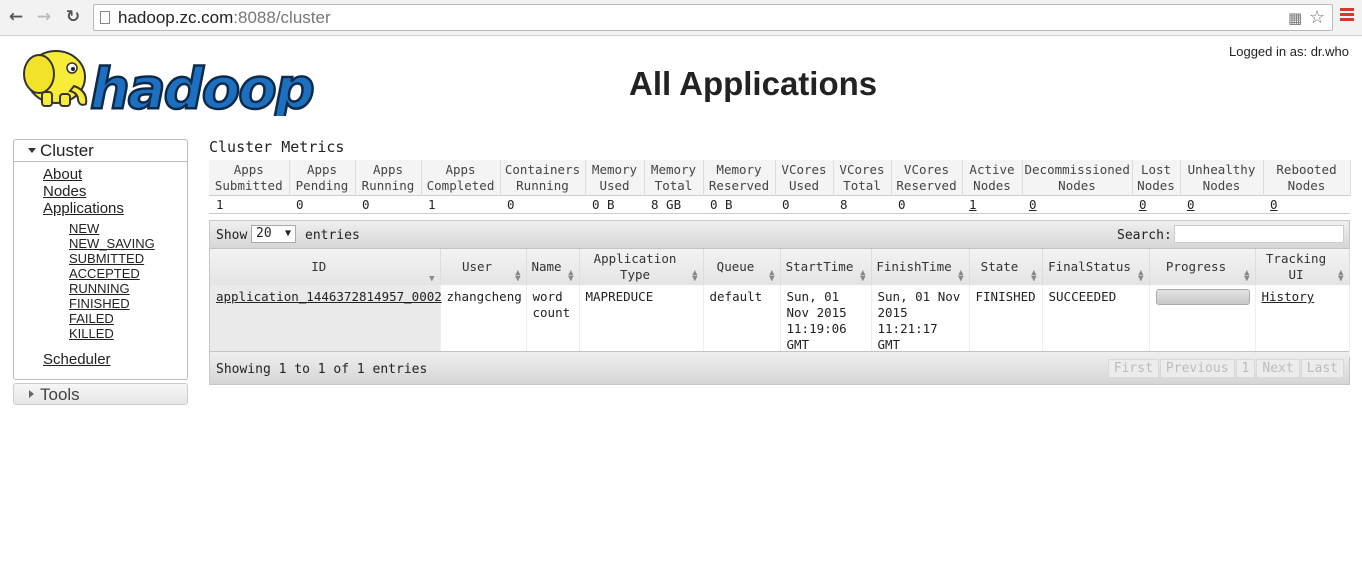 The width and height of the screenshot is (1362, 563). What do you see at coordinates (673, 169) in the screenshot?
I see `metric-header-line: Memory` at bounding box center [673, 169].